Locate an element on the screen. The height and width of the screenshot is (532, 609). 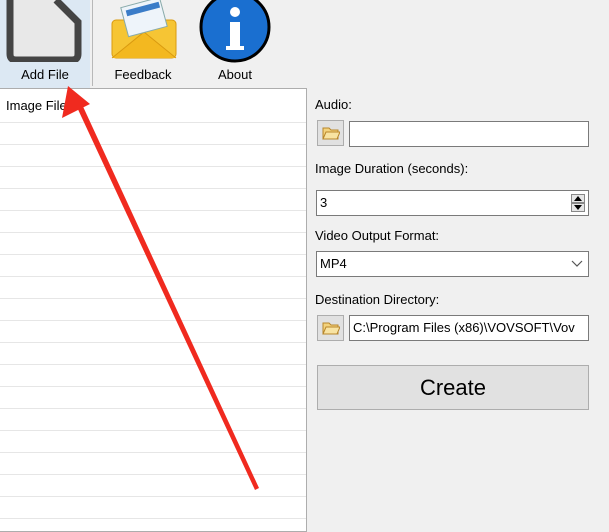
duration-spinbox: 3 is located at coordinates (452, 203).